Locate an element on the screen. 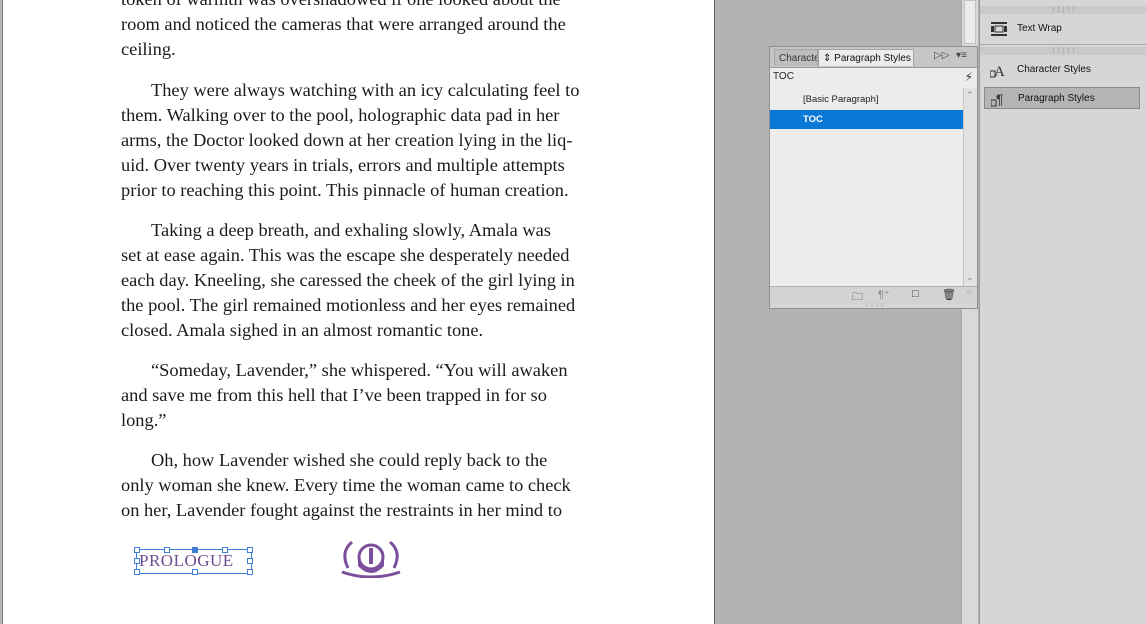  panel-menu-icon: ▾≡ is located at coordinates (961, 55).